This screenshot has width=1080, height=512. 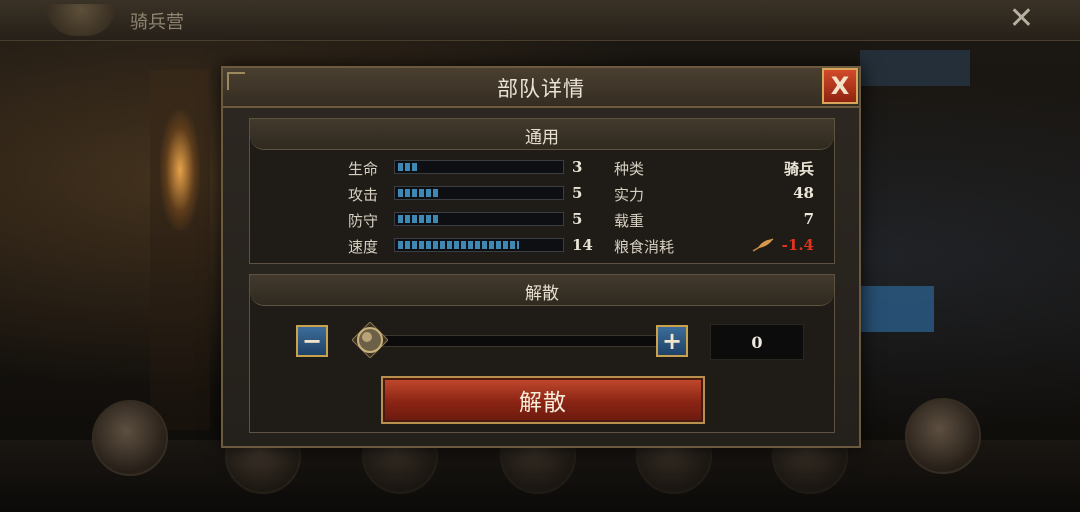 What do you see at coordinates (582, 245) in the screenshot?
I see `stat-value: 14` at bounding box center [582, 245].